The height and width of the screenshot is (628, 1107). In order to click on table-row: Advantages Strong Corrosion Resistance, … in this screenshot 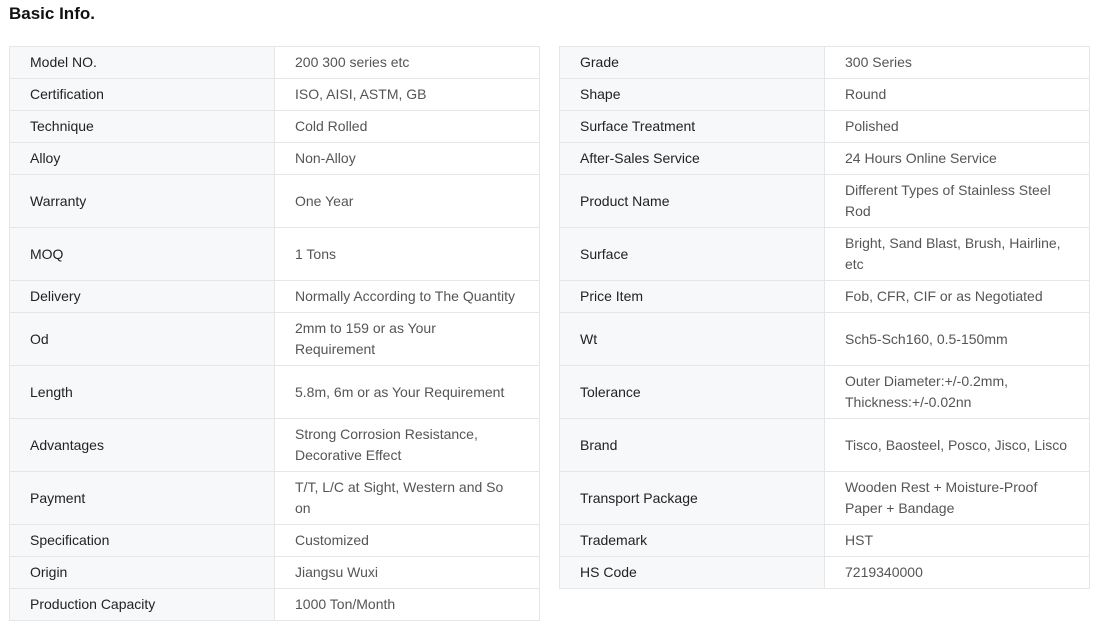, I will do `click(274, 445)`.